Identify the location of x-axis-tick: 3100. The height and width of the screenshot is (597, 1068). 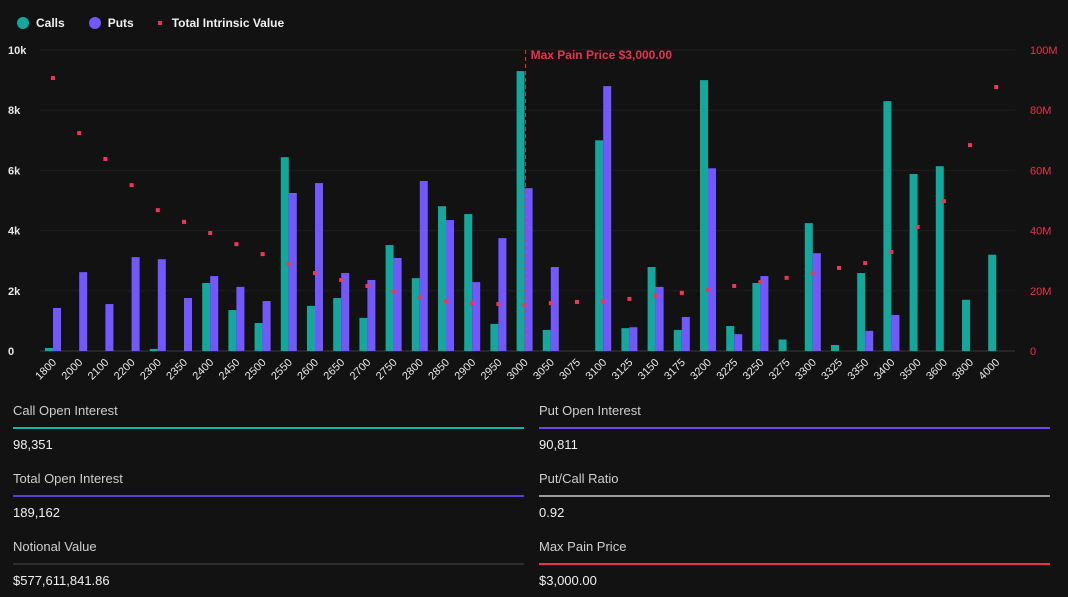
(597, 370).